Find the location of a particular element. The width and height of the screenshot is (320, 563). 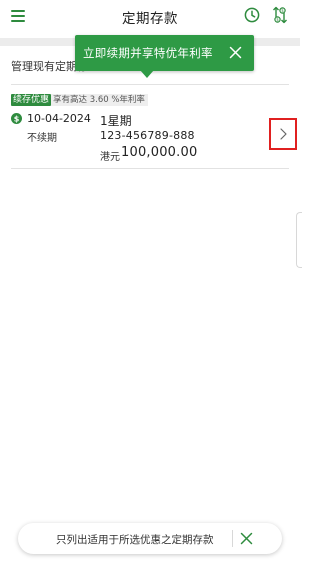

card-divider is located at coordinates (150, 168).